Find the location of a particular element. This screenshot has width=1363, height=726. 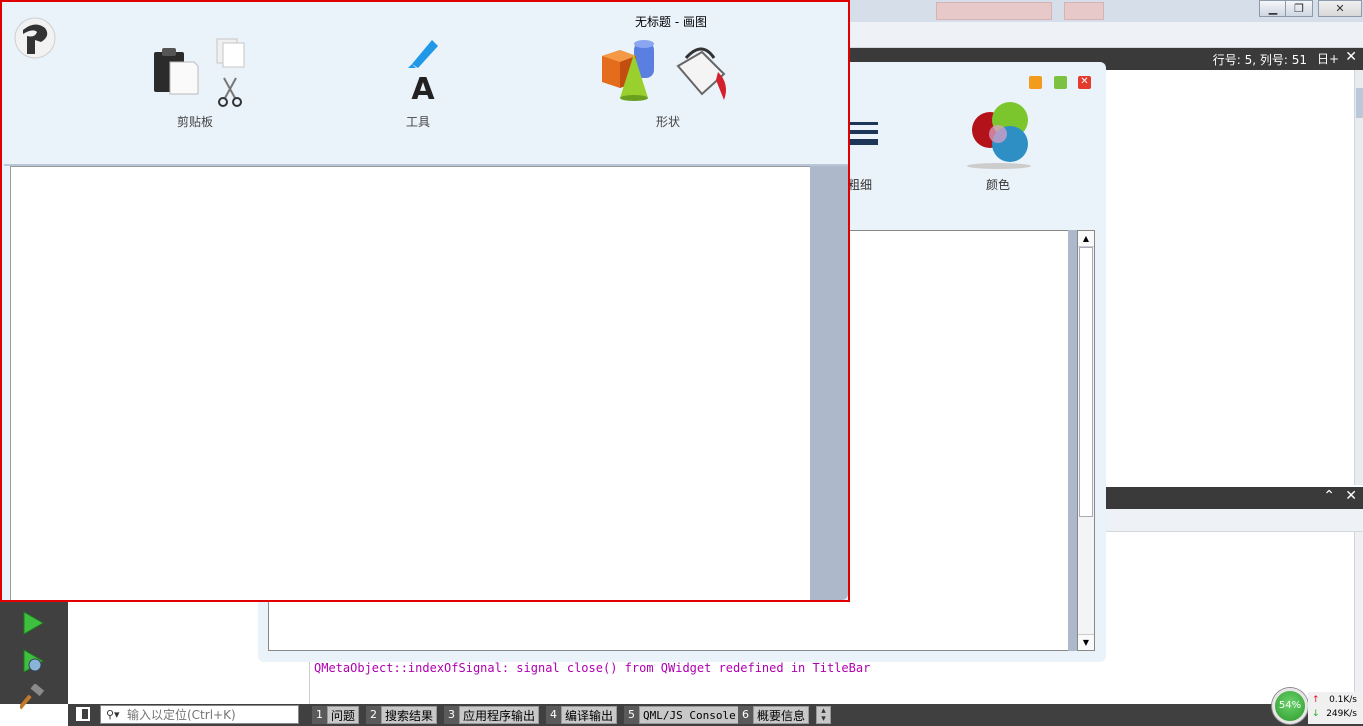

output-tab-issues: 1 问题 is located at coordinates (336, 715).